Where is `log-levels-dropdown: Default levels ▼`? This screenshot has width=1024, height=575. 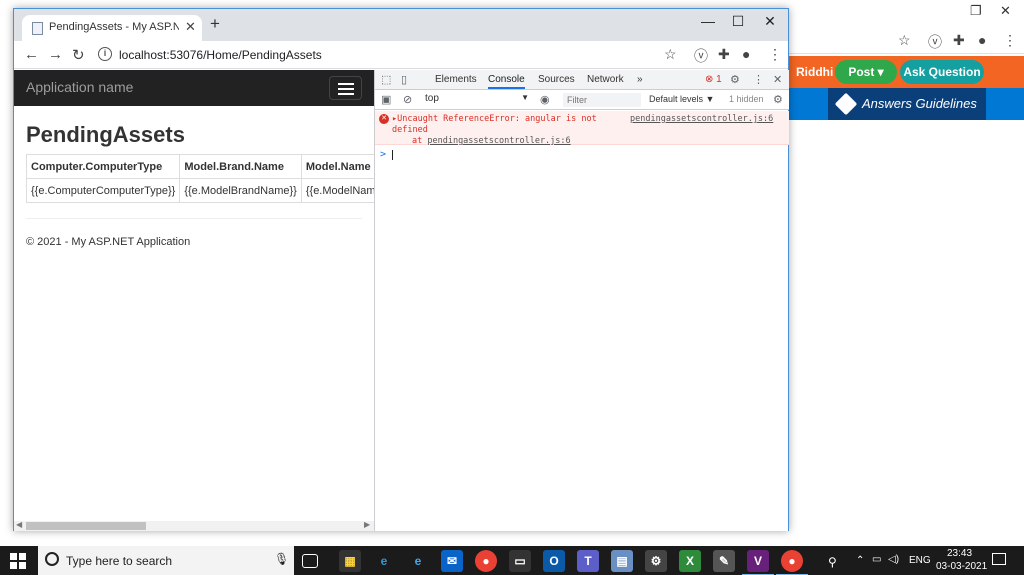 log-levels-dropdown: Default levels ▼ is located at coordinates (681, 99).